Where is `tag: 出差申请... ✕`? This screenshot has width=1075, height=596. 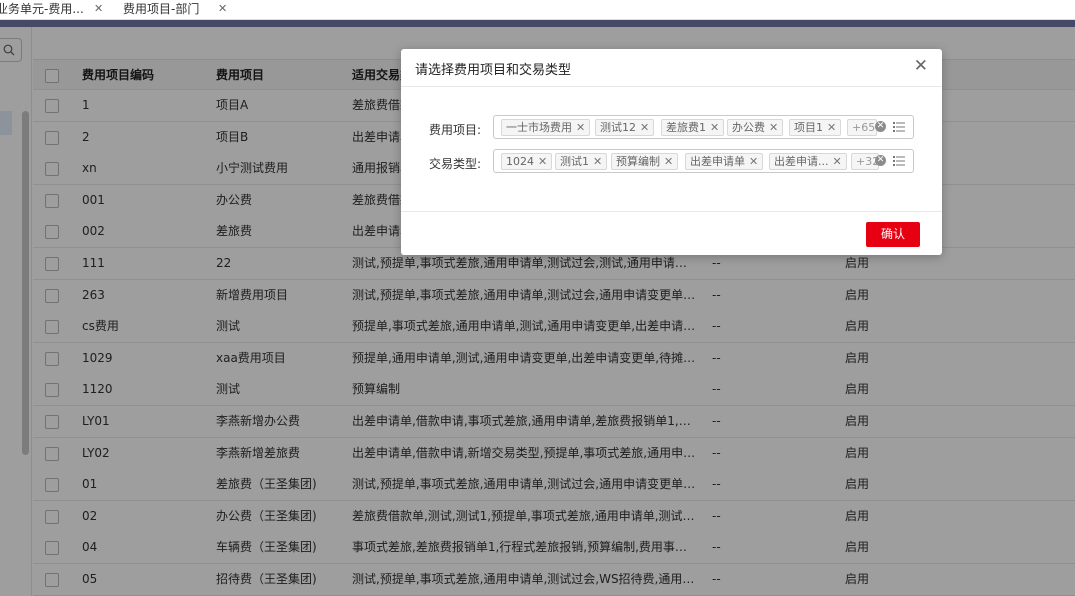 tag: 出差申请... ✕ is located at coordinates (808, 161).